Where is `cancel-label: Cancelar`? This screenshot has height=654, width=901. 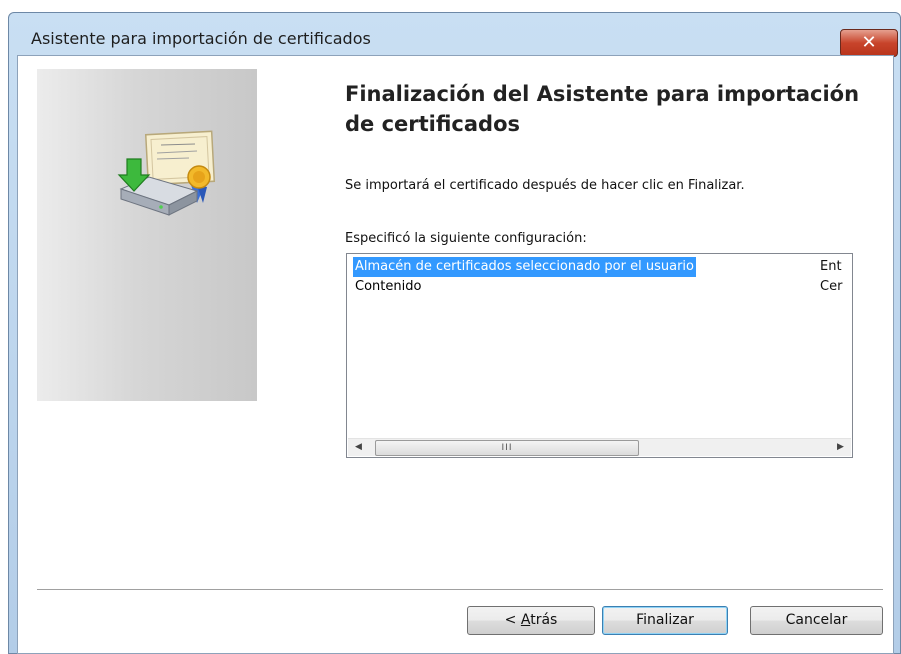
cancel-label: Cancelar is located at coordinates (816, 620).